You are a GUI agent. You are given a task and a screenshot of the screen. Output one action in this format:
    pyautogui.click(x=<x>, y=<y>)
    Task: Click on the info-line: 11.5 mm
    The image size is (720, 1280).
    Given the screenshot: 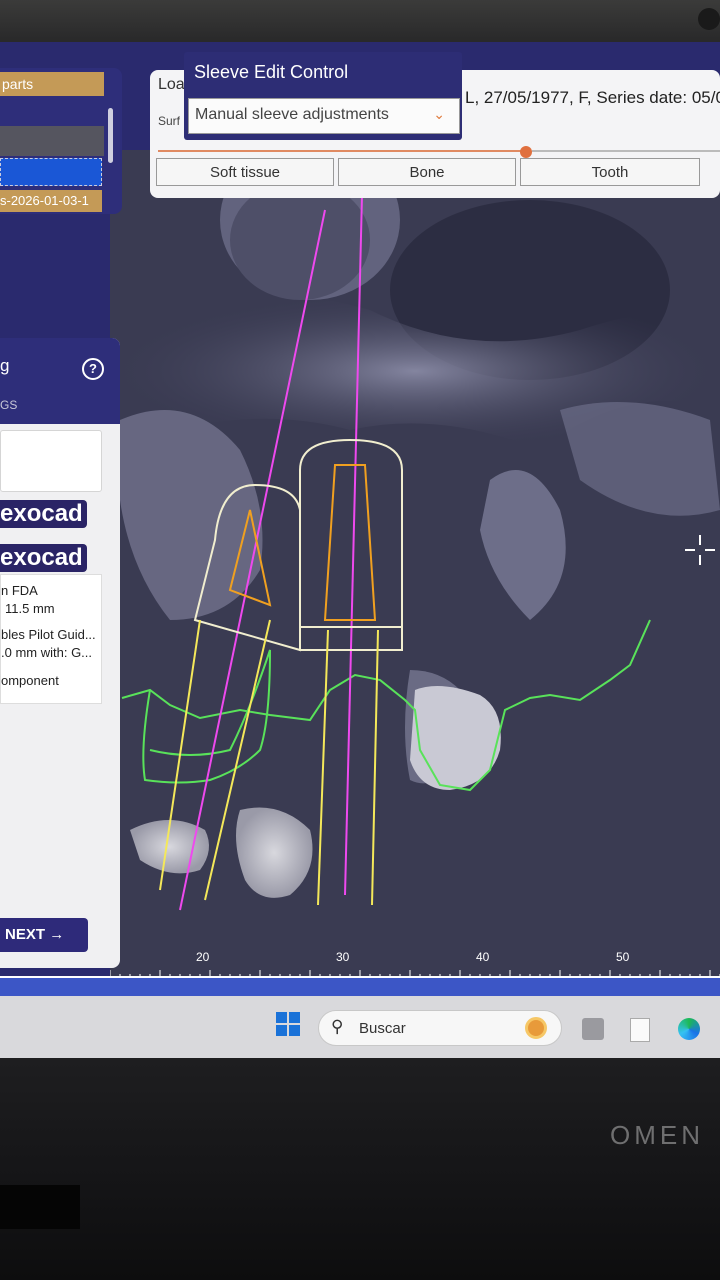 What is the action you would take?
    pyautogui.click(x=30, y=608)
    